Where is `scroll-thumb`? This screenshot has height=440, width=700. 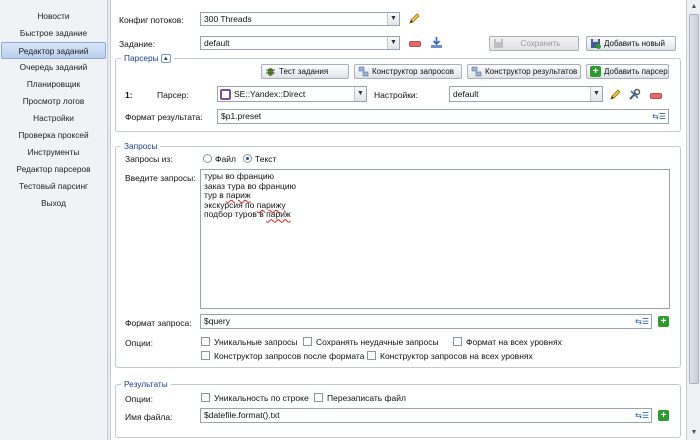
scroll-thumb is located at coordinates (694, 199).